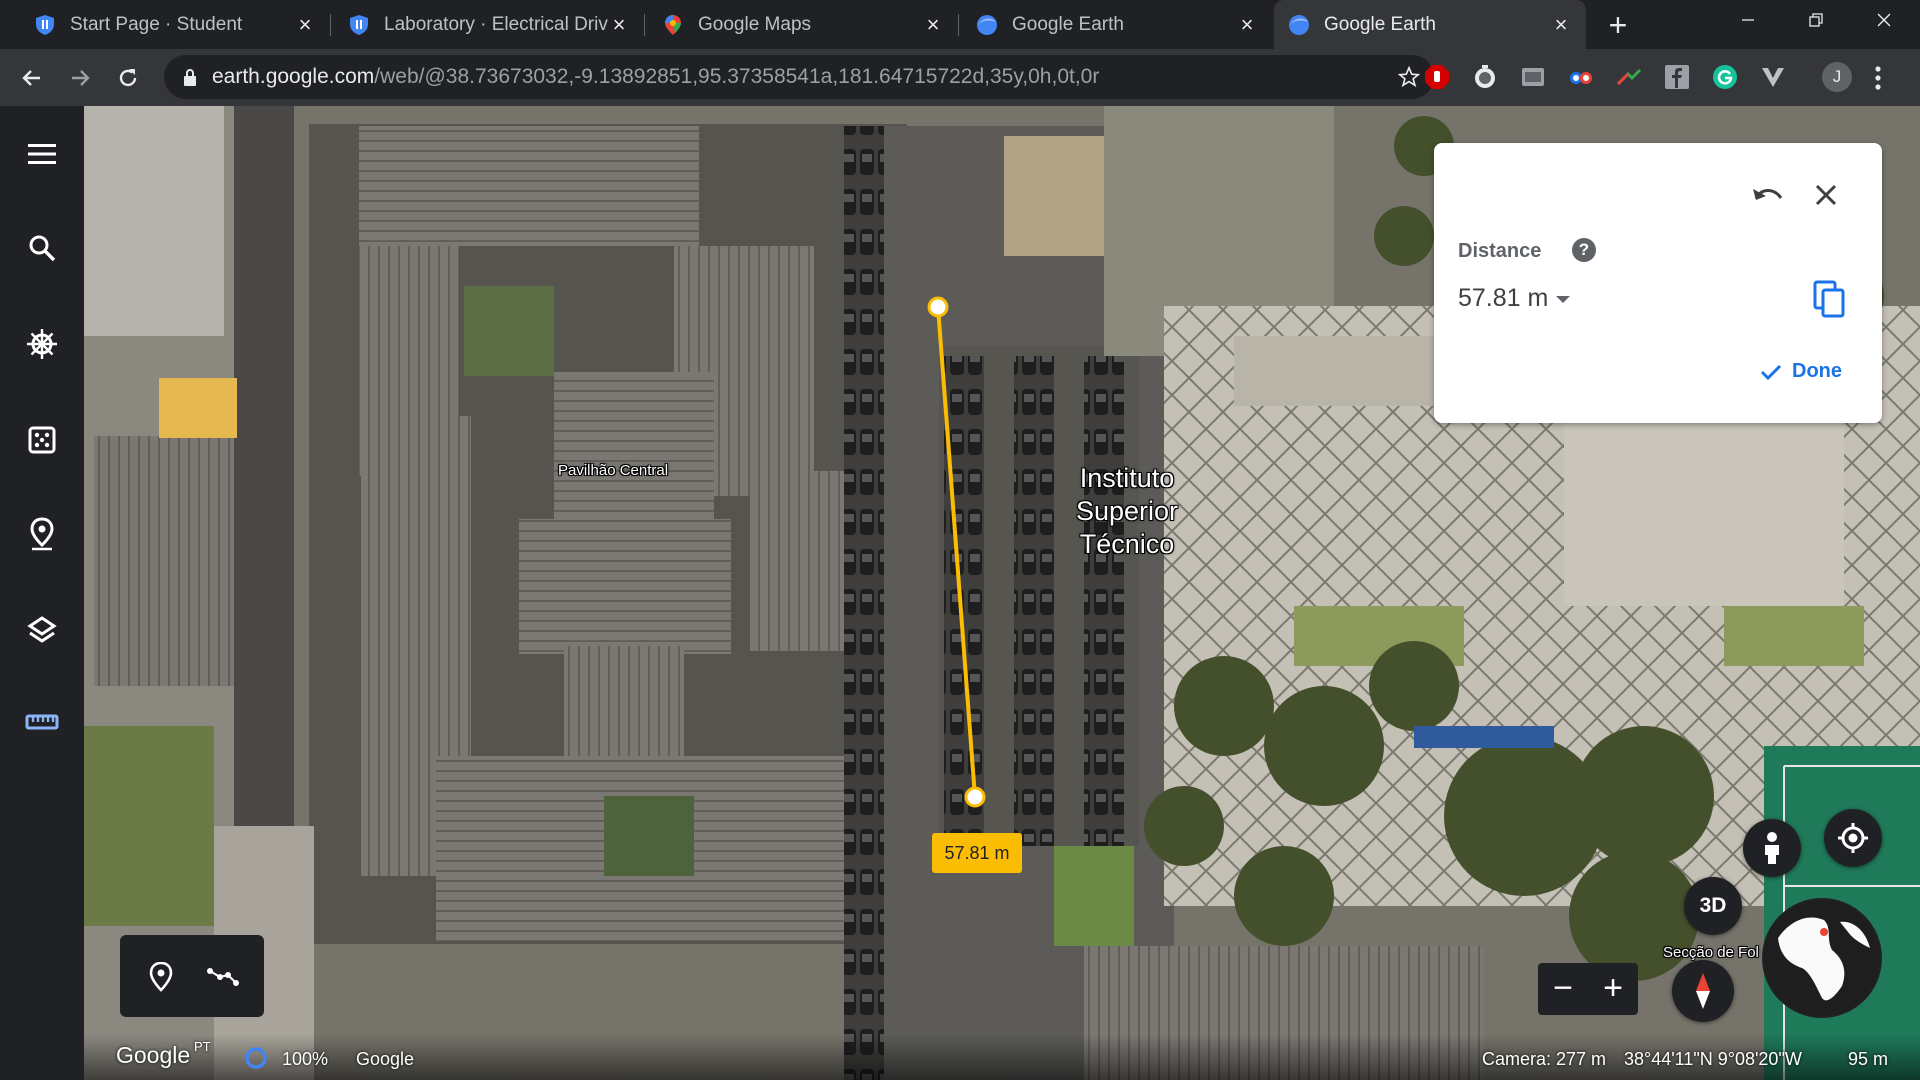  I want to click on close-window-button, so click(1884, 20).